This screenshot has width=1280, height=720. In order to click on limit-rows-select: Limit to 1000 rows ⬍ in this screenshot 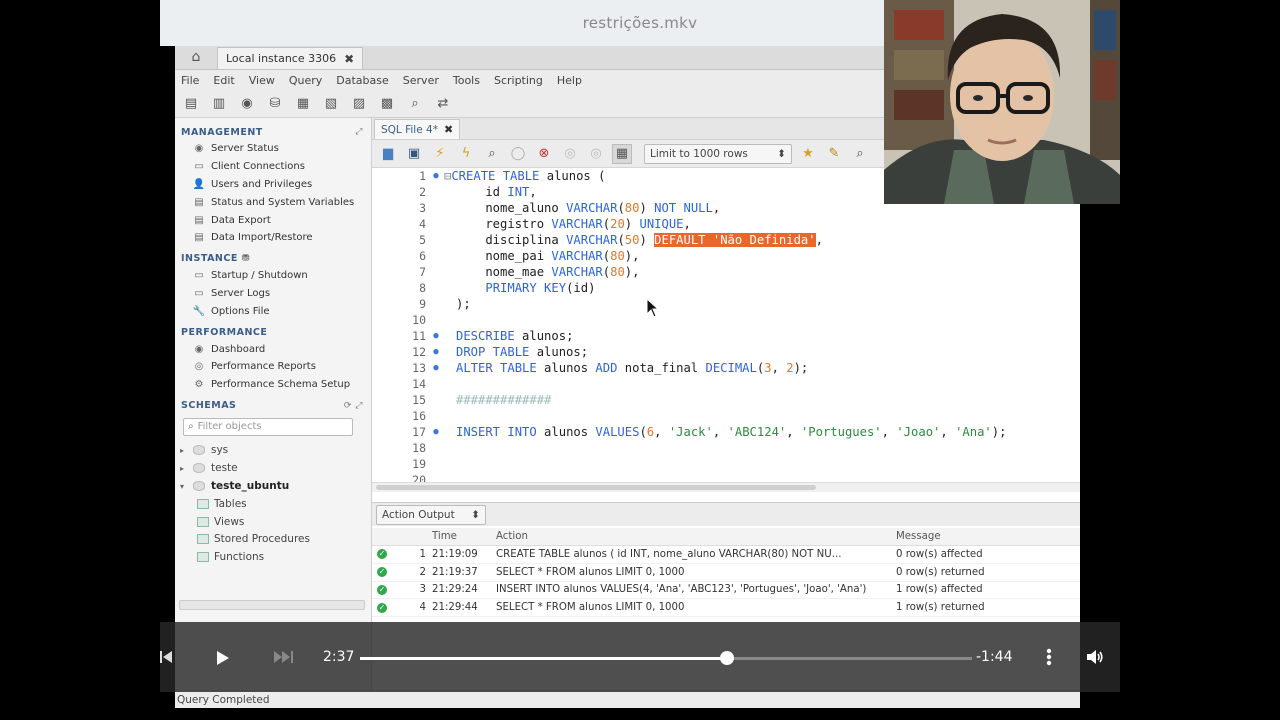, I will do `click(718, 153)`.